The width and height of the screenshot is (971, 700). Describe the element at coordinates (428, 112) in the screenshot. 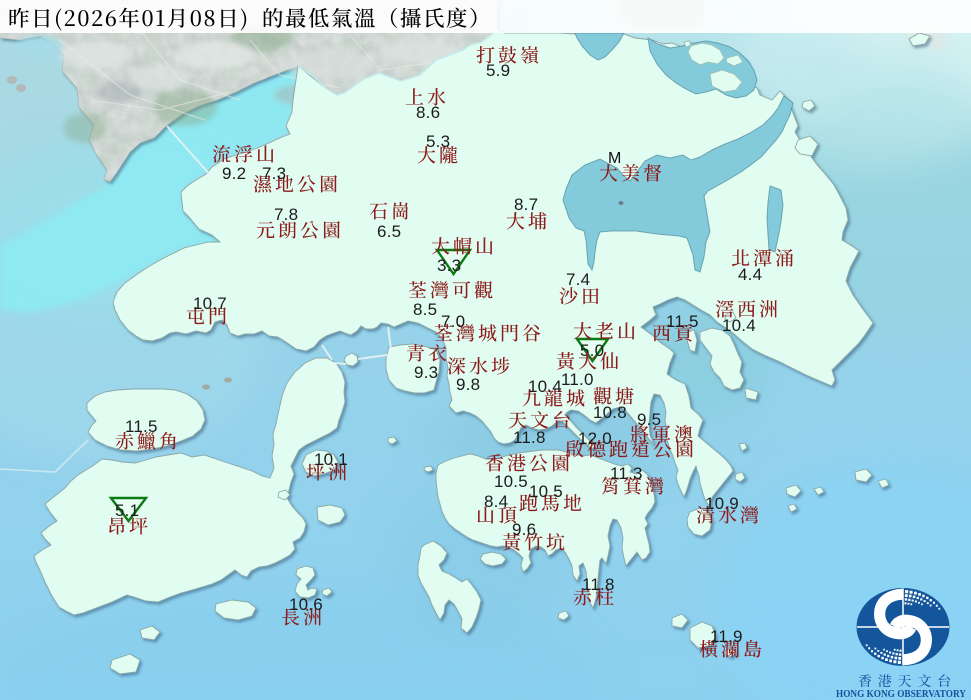

I see `svg-text: 8.6` at that location.